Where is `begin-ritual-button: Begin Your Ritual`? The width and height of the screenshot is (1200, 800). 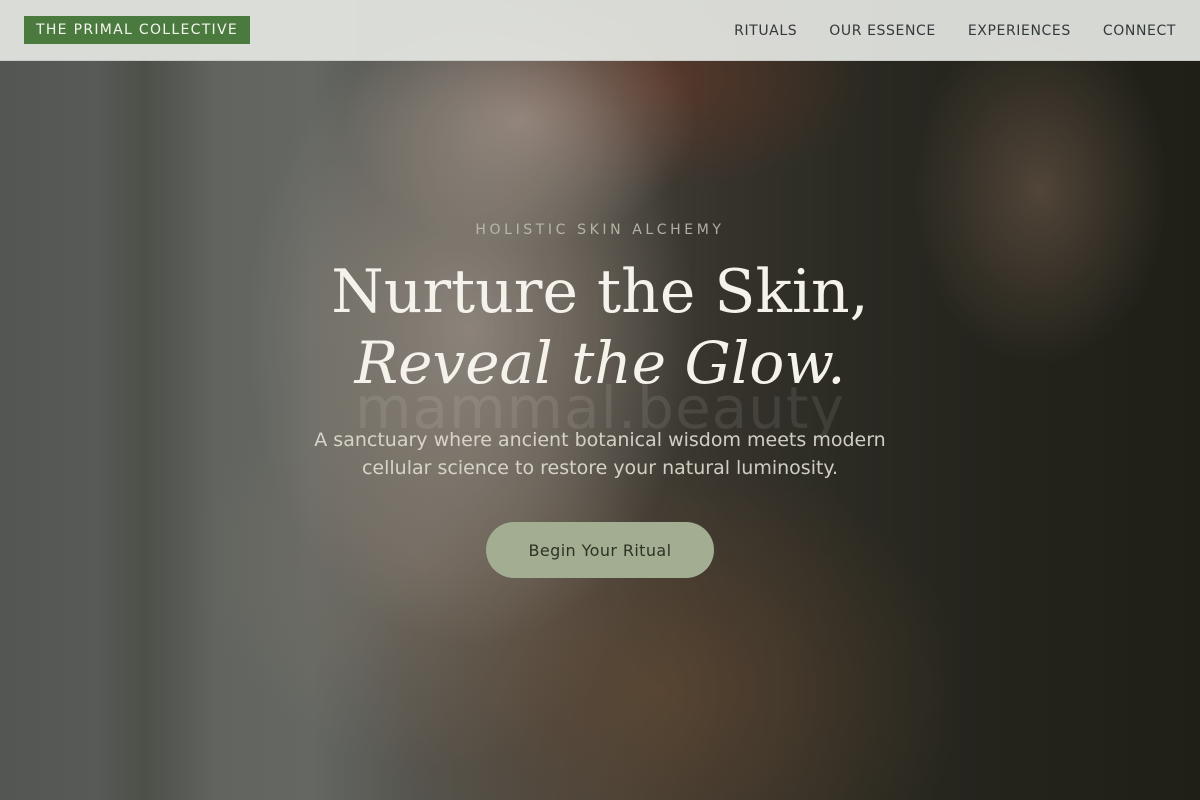 begin-ritual-button: Begin Your Ritual is located at coordinates (600, 550).